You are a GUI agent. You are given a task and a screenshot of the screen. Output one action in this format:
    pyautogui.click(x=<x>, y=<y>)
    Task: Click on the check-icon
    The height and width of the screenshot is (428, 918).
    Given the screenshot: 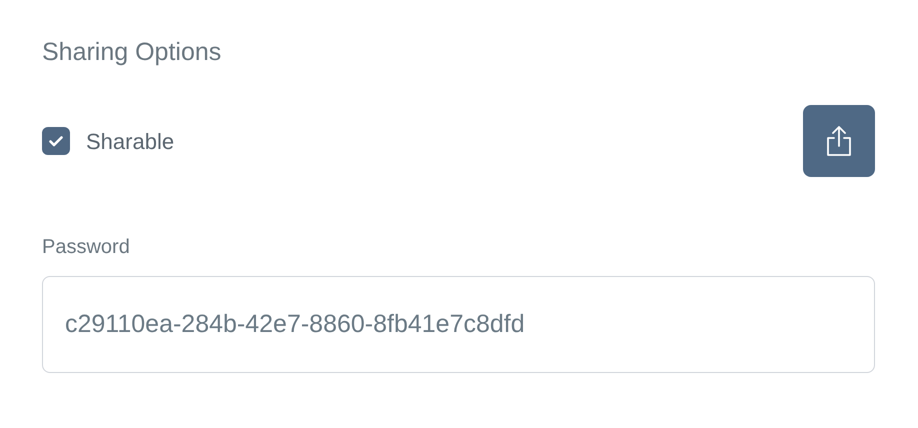 What is the action you would take?
    pyautogui.click(x=56, y=141)
    